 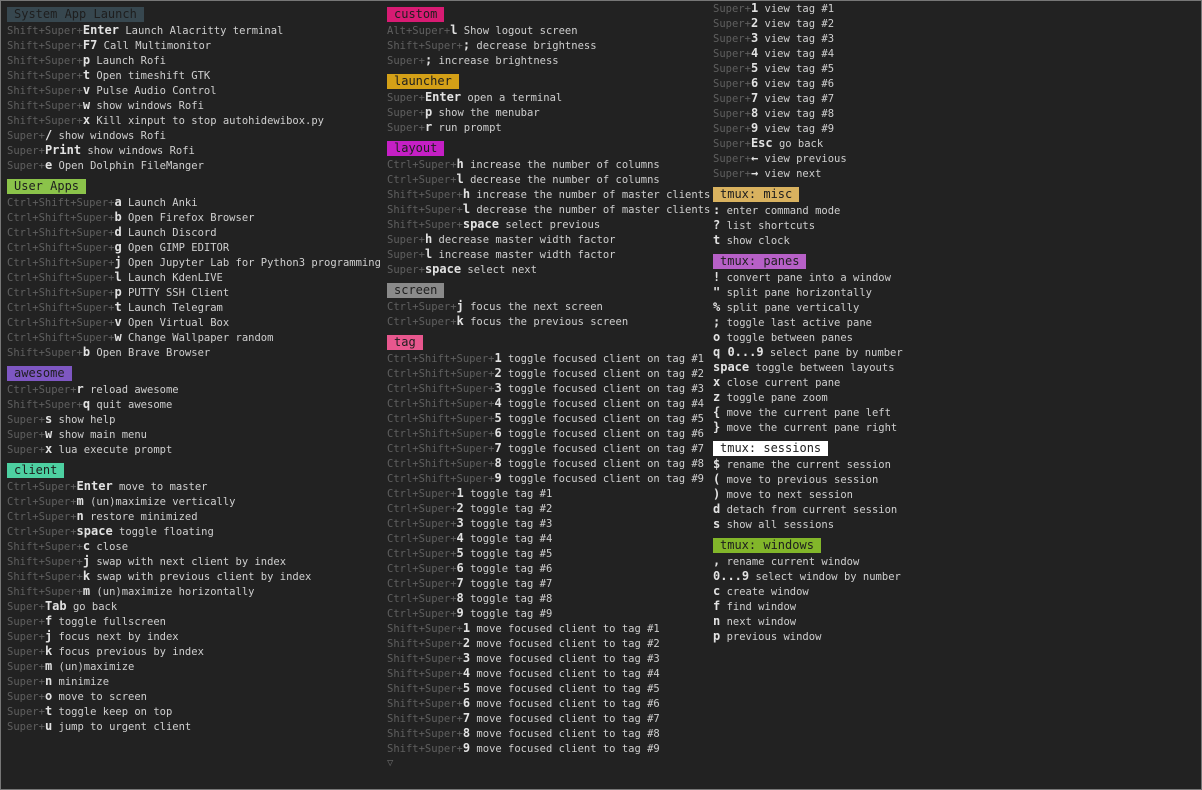 I want to click on hotkey-row: Super+Tab go back, so click(x=194, y=606).